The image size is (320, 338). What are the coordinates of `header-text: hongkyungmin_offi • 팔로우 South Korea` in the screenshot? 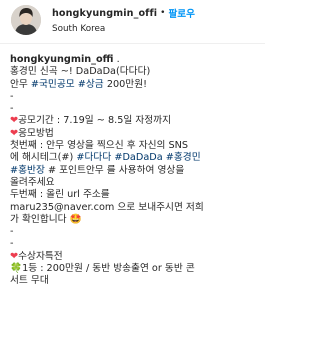 It's located at (123, 20).